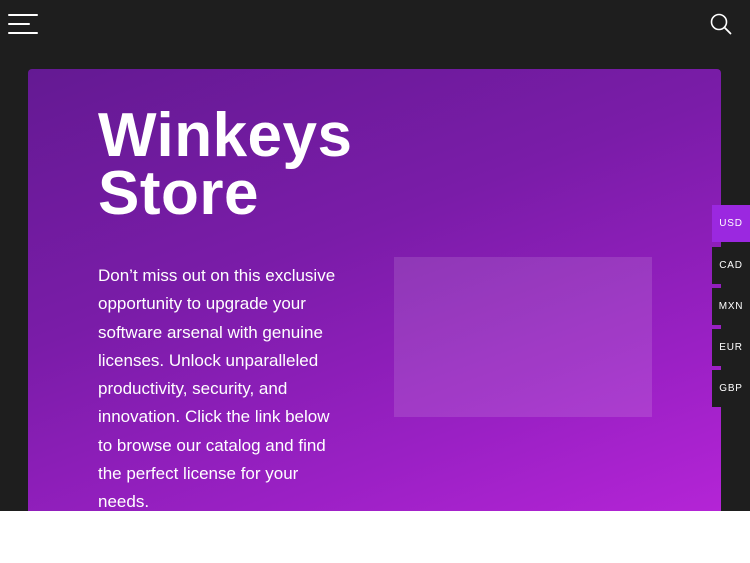 The image size is (750, 563). What do you see at coordinates (225, 135) in the screenshot?
I see `title-line: Winkeys` at bounding box center [225, 135].